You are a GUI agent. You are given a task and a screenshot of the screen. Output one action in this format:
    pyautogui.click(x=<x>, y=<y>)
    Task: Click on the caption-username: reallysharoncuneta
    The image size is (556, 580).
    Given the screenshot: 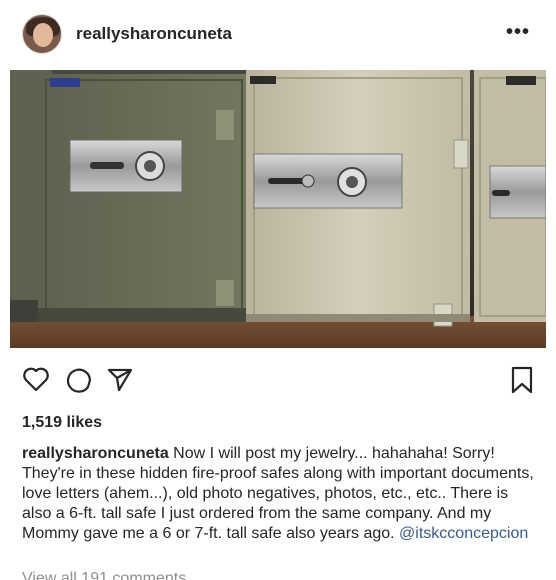 What is the action you would take?
    pyautogui.click(x=95, y=453)
    